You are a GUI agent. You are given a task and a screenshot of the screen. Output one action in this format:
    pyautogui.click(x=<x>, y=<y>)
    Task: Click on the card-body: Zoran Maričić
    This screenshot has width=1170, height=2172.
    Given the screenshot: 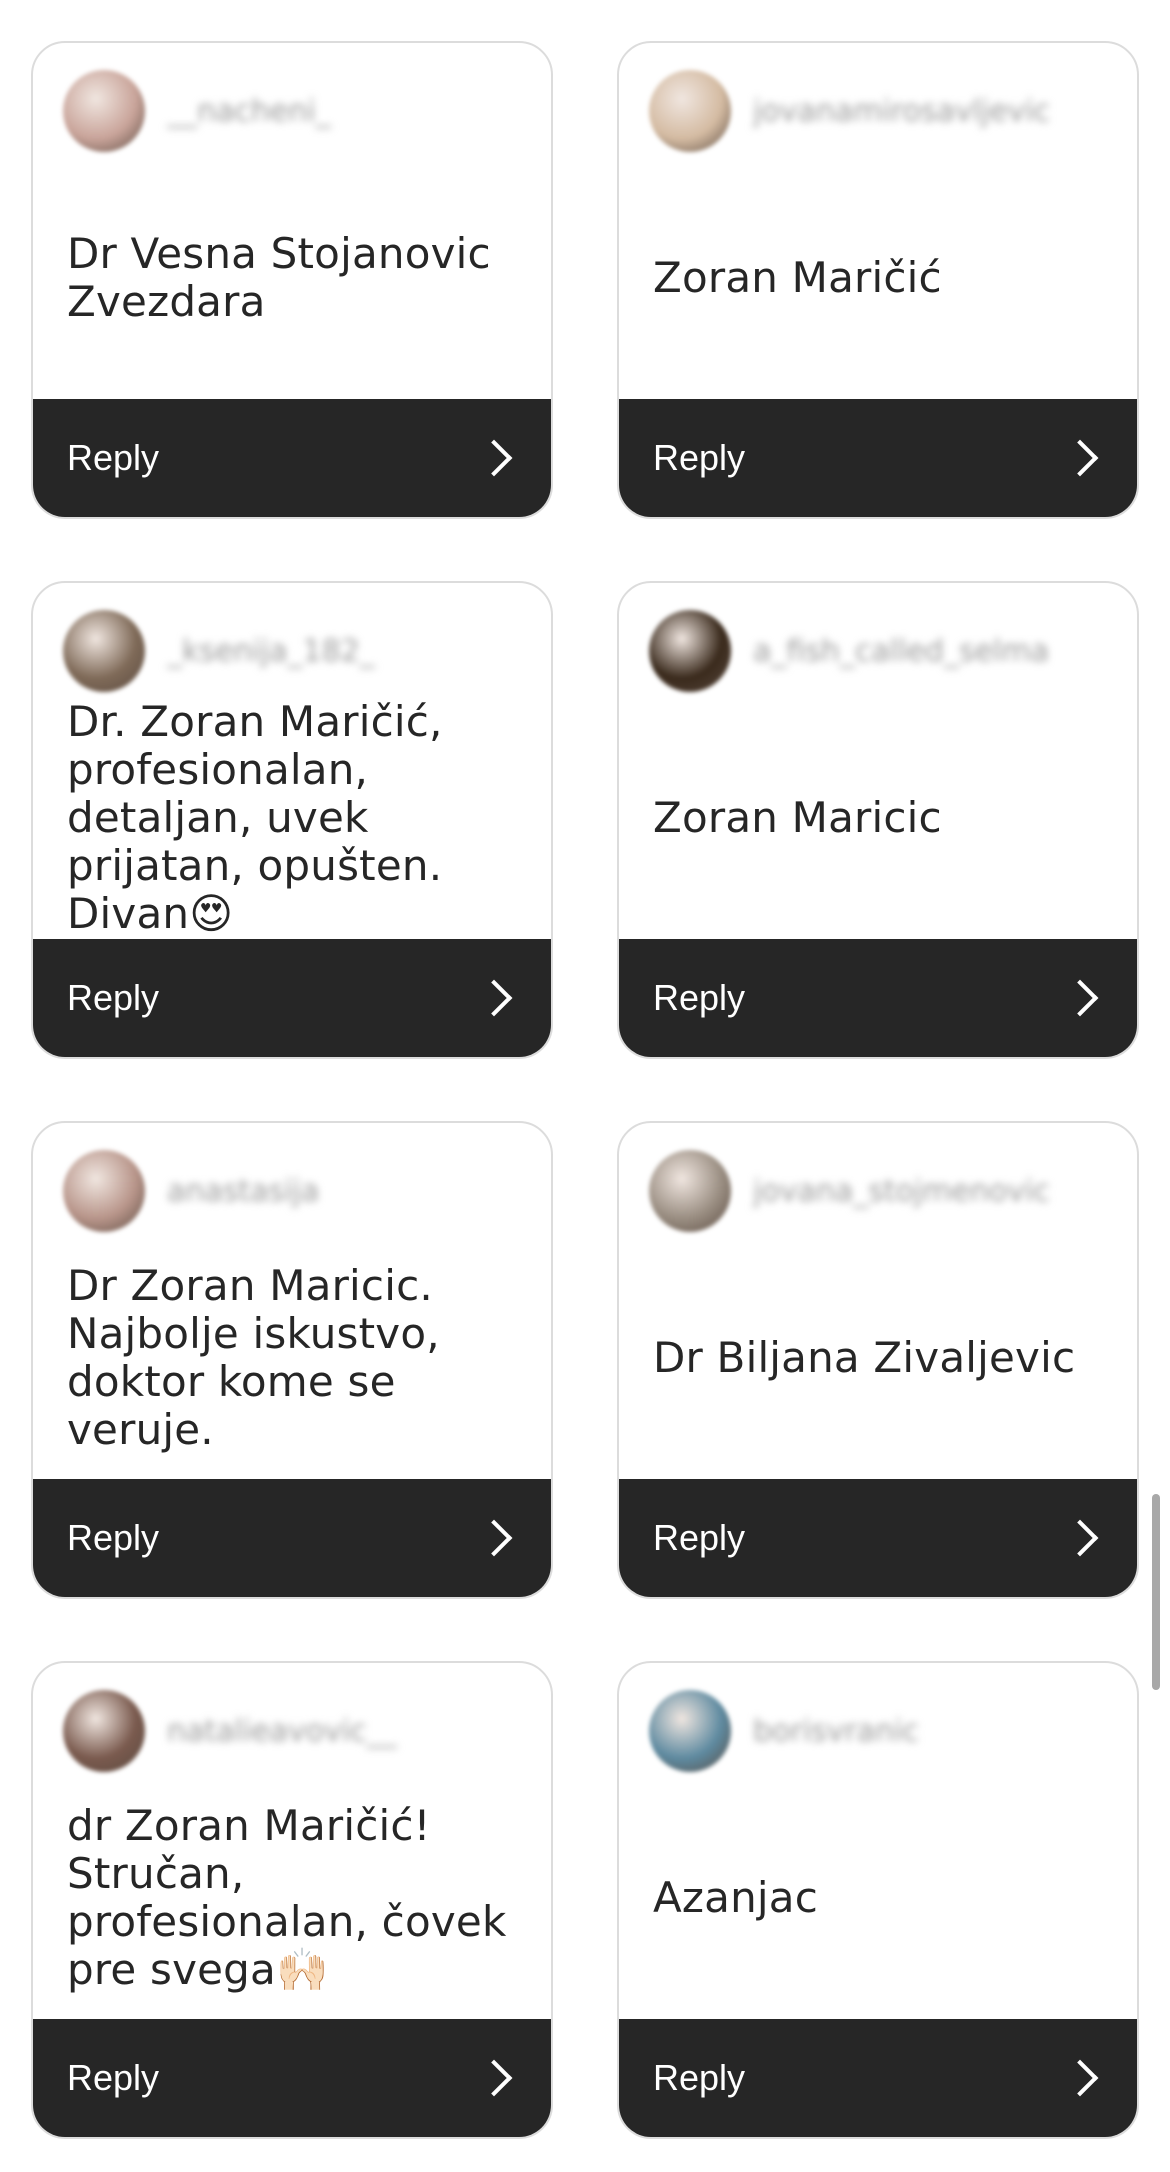 What is the action you would take?
    pyautogui.click(x=881, y=278)
    